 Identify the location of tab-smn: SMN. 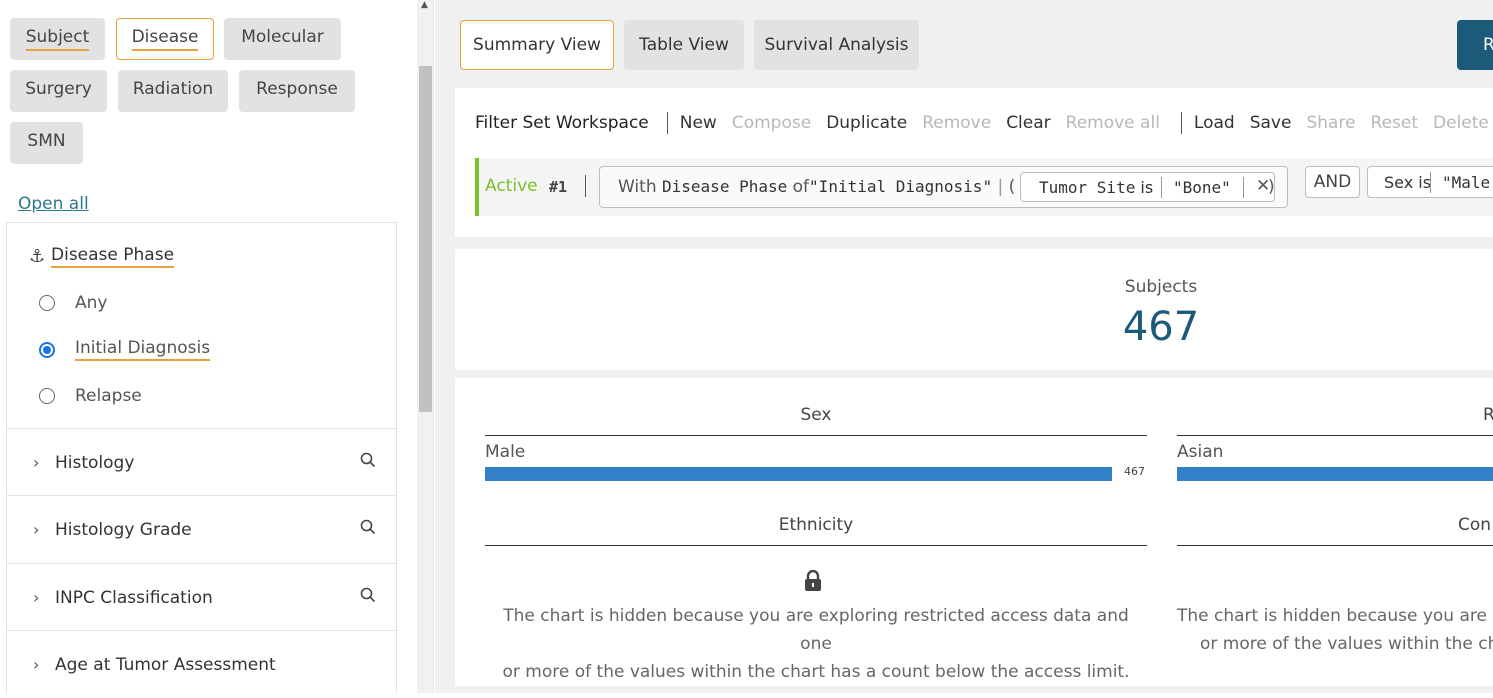
(46, 143).